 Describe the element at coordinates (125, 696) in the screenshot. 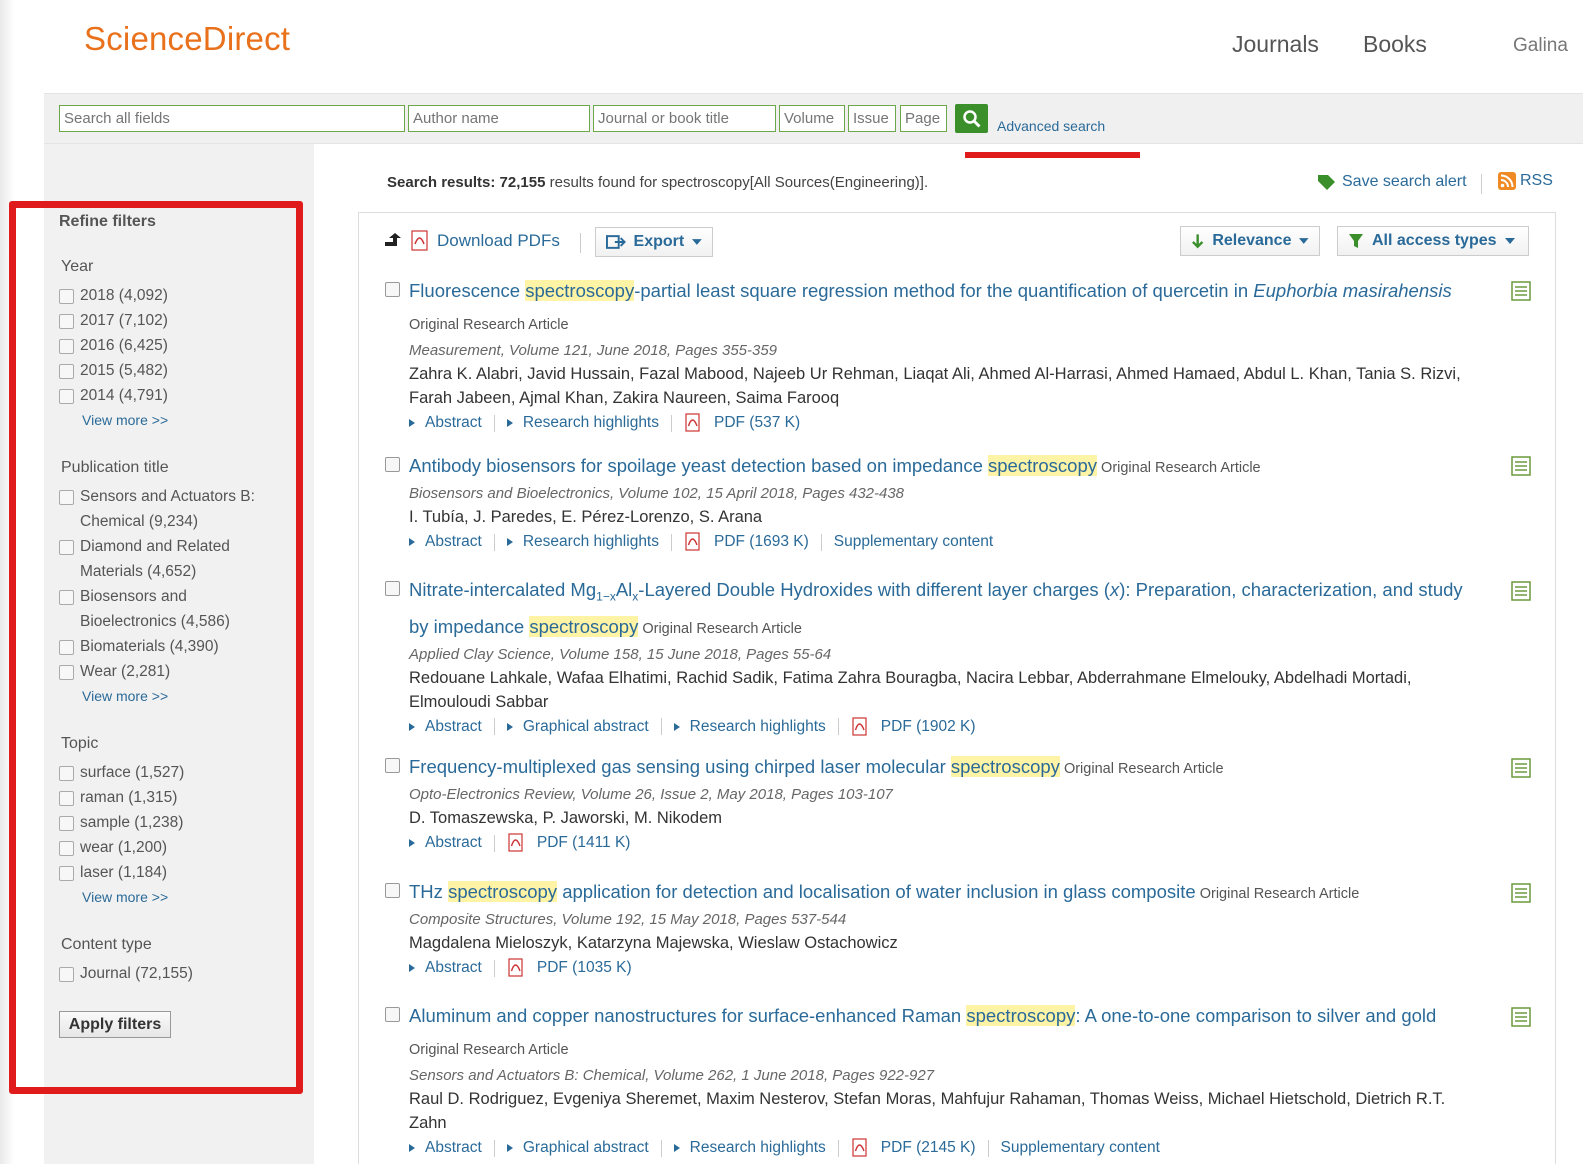

I see `publication-view-more-link: View more >>` at that location.